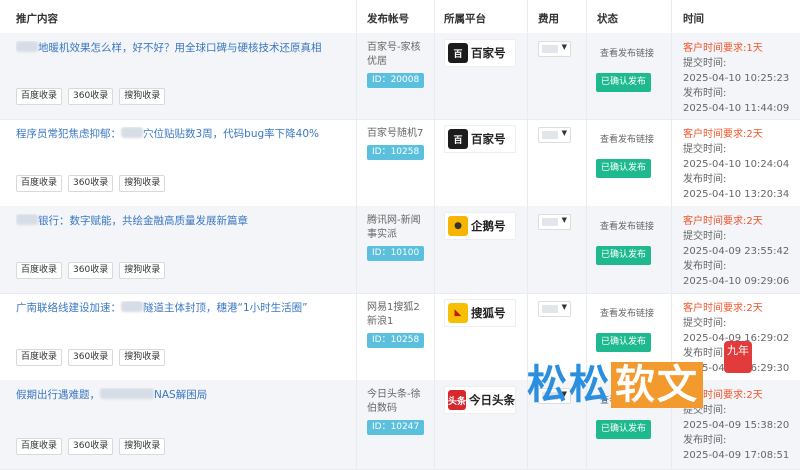  Describe the element at coordinates (723, 48) in the screenshot. I see `required-time: 客户时间要求:1天` at that location.